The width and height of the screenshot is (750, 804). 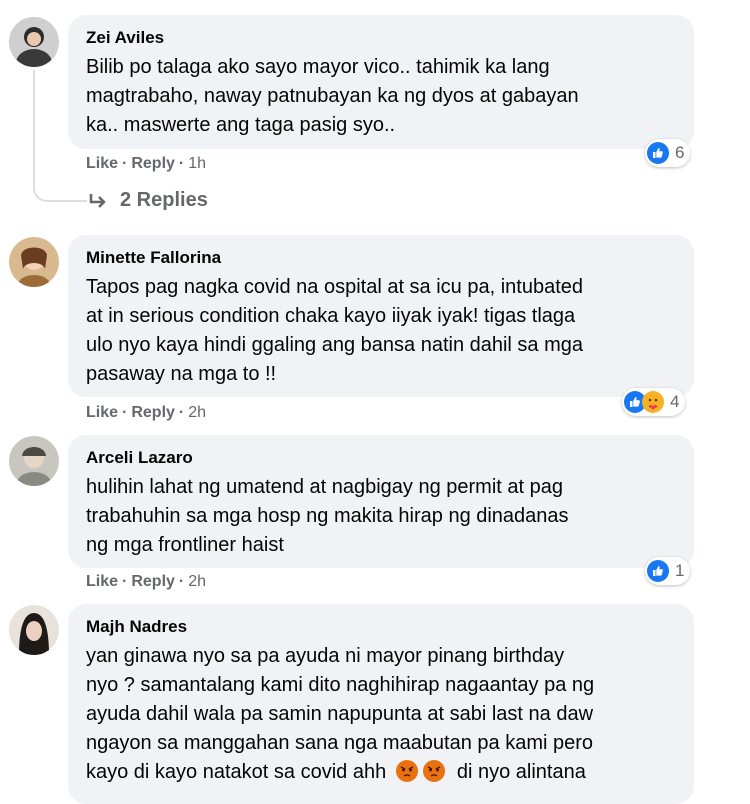 I want to click on commenter-name: Arceli Lazaro, so click(x=382, y=458).